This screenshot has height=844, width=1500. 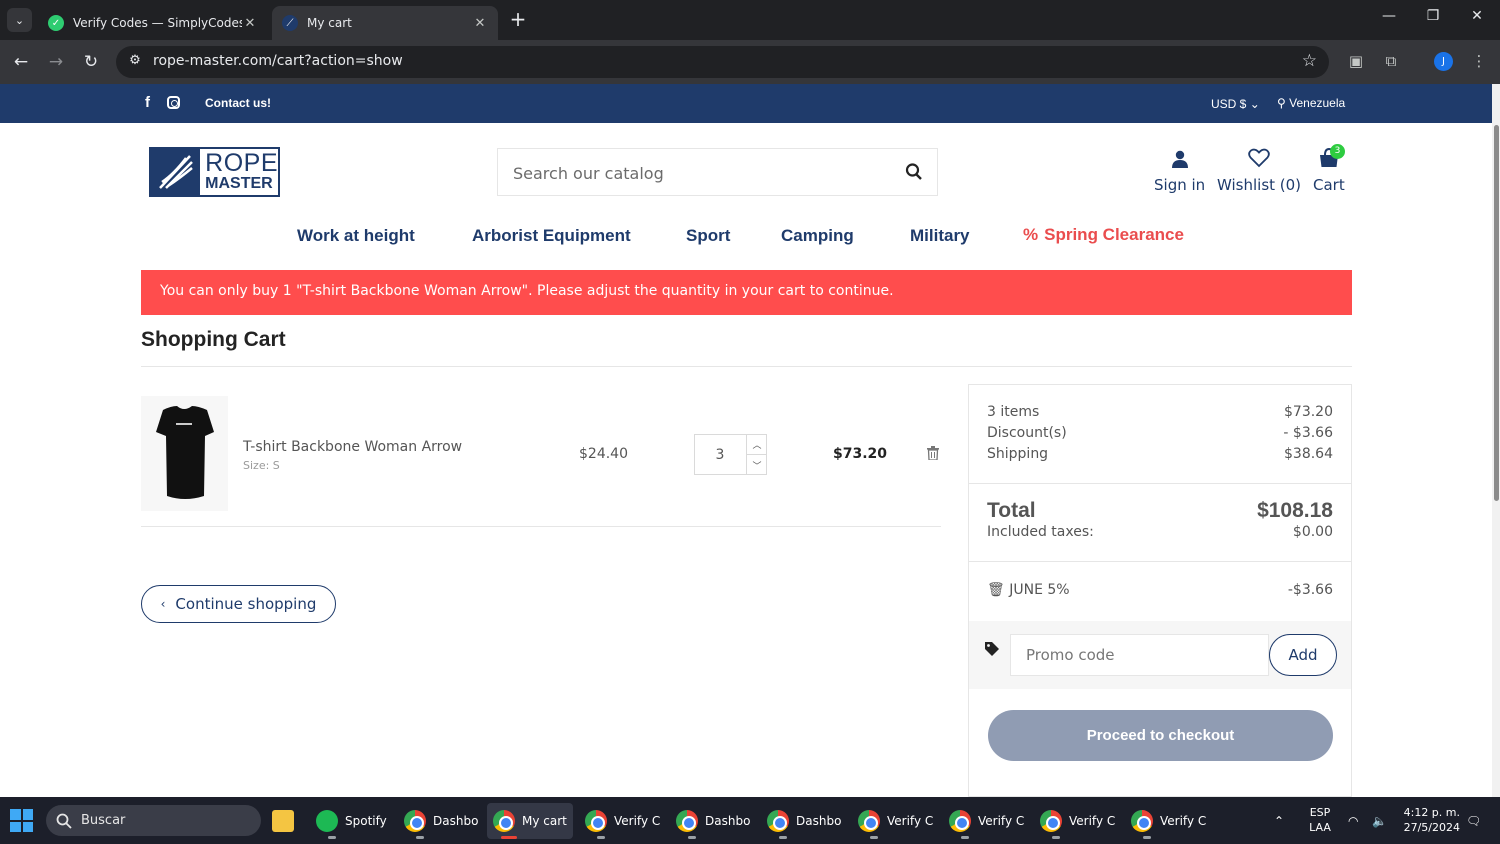 What do you see at coordinates (1028, 590) in the screenshot?
I see `voucher-name: 🗑 JUNE 5%` at bounding box center [1028, 590].